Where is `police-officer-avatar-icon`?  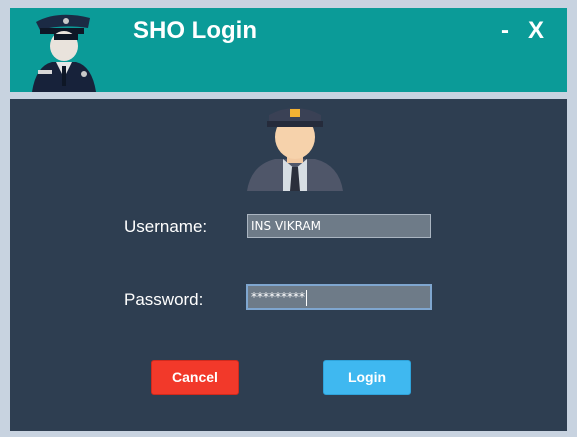
police-officer-avatar-icon is located at coordinates (295, 149).